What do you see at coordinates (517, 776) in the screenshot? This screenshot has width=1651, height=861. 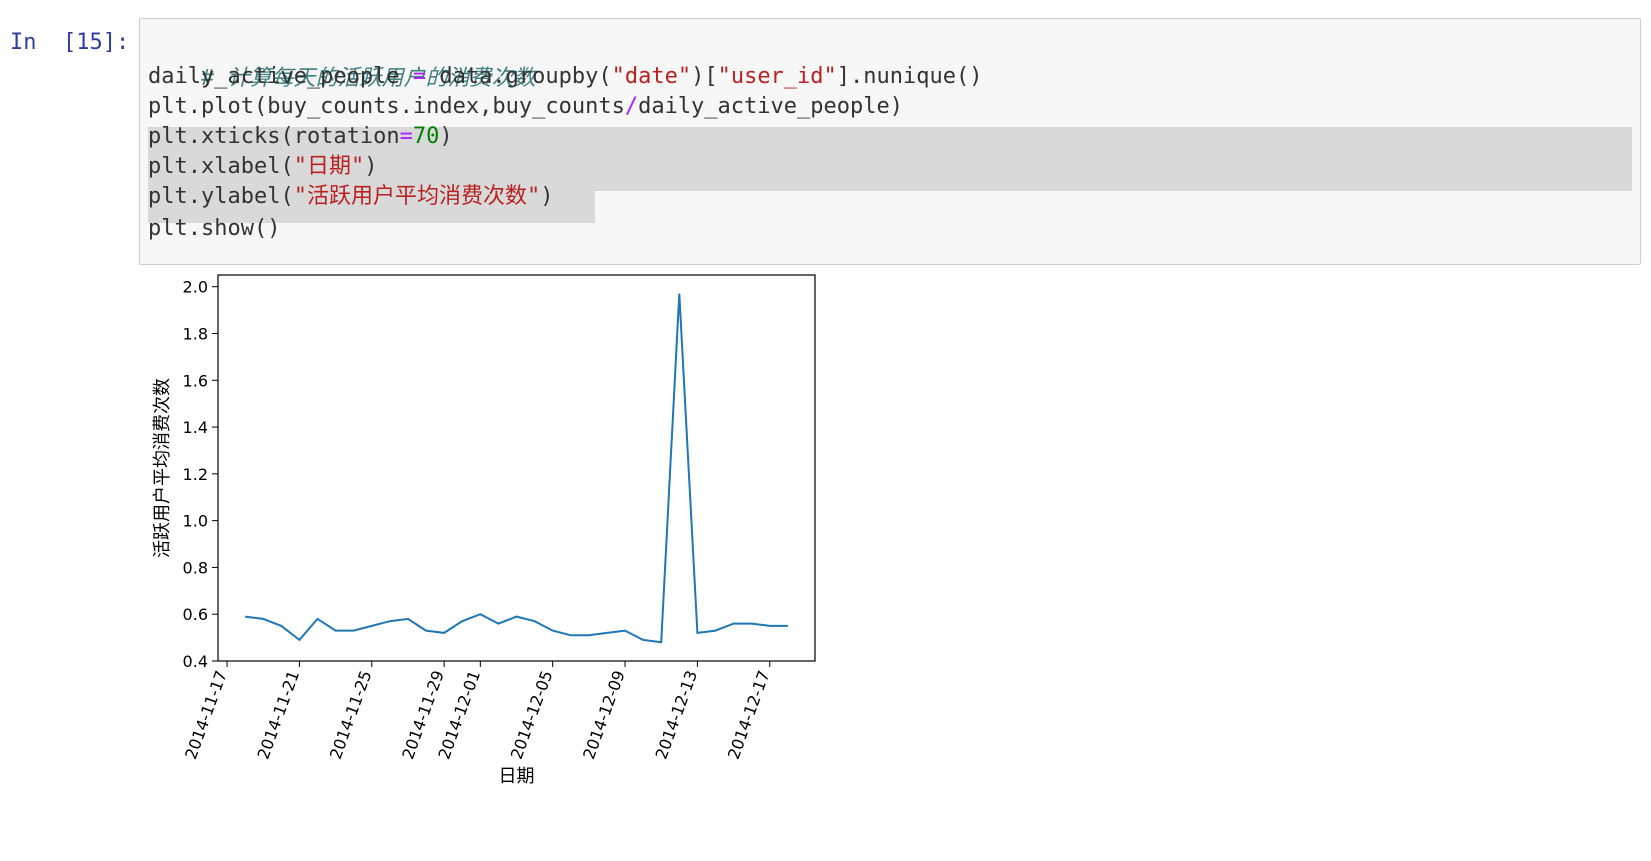 I see `x-axis-label: 日期` at bounding box center [517, 776].